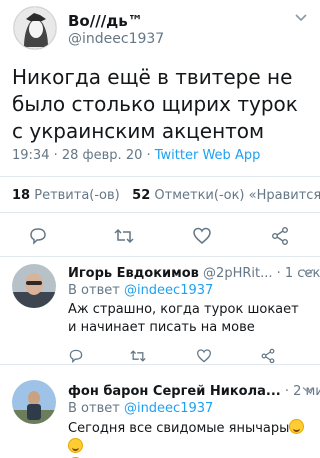 The width and height of the screenshot is (320, 458). Describe the element at coordinates (160, 236) in the screenshot. I see `tweet-actions` at that location.